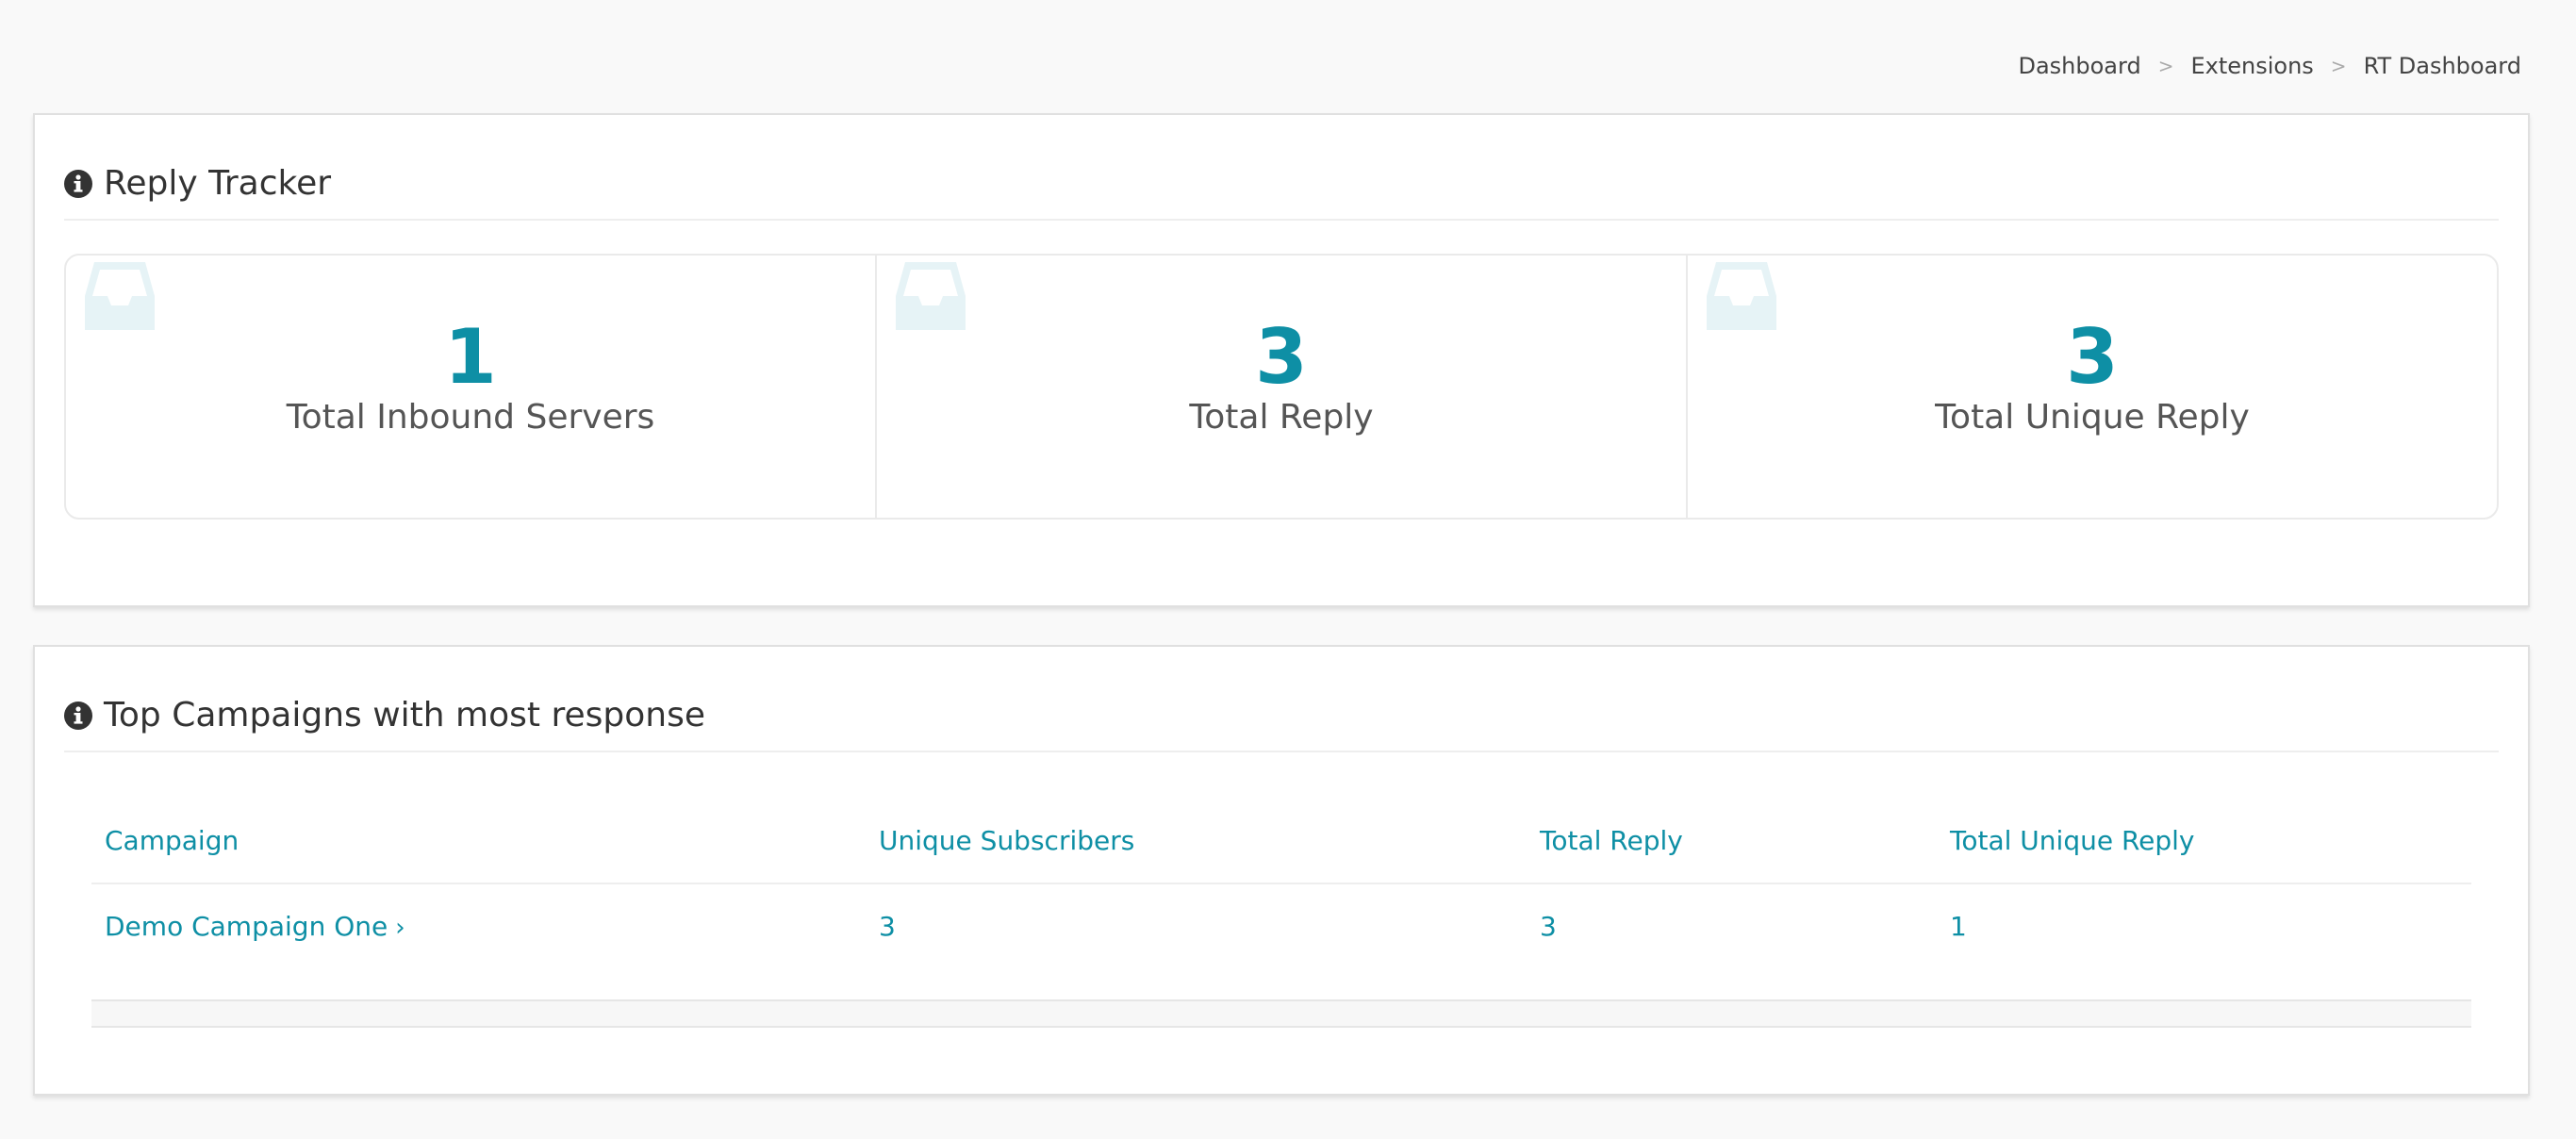 The width and height of the screenshot is (2576, 1139). Describe the element at coordinates (1196, 841) in the screenshot. I see `column-header-unique-subscribers: Unique Subscribers` at that location.